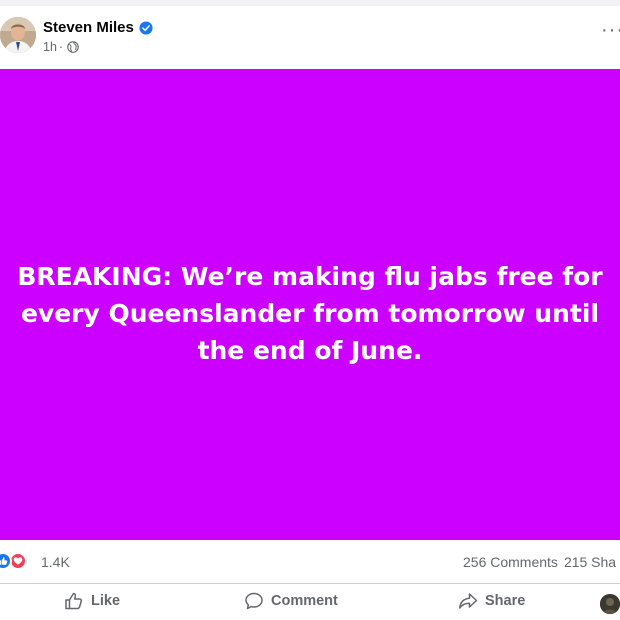 The height and width of the screenshot is (620, 620). What do you see at coordinates (310, 563) in the screenshot?
I see `post-stats: 1.4K 256 Comments 215 Sha` at bounding box center [310, 563].